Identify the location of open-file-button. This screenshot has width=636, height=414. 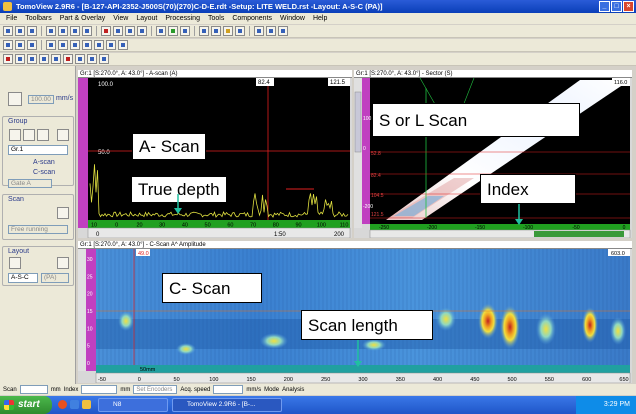
(8, 45).